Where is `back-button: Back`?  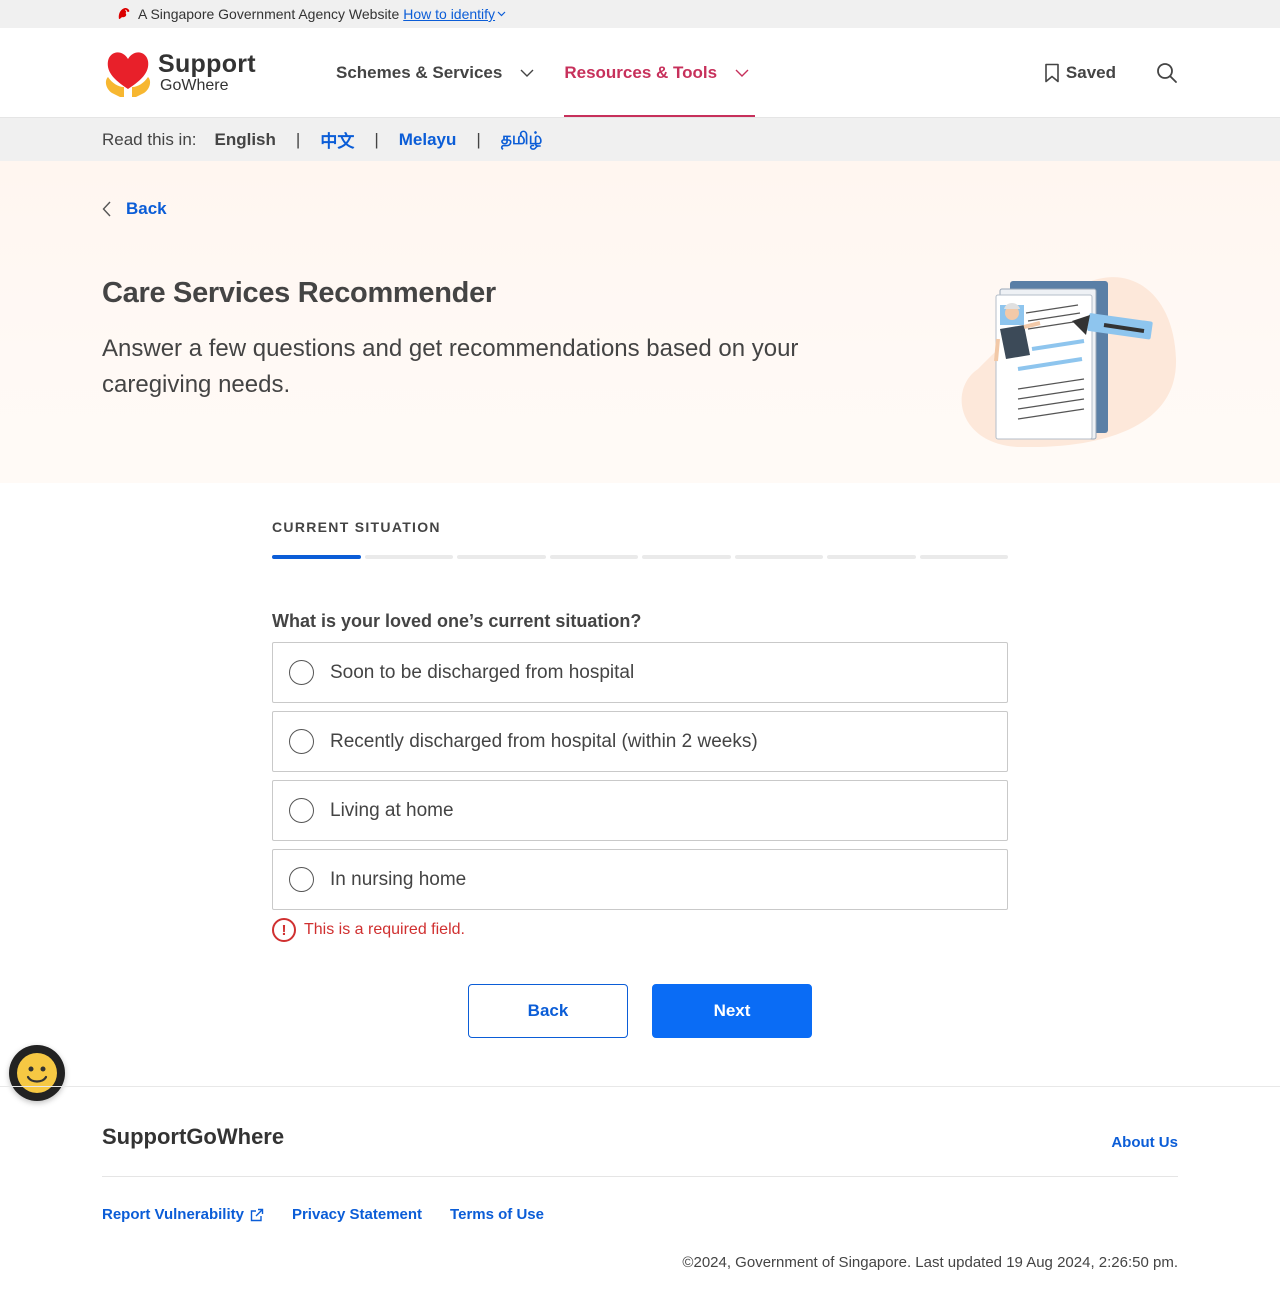 back-button: Back is located at coordinates (548, 1011).